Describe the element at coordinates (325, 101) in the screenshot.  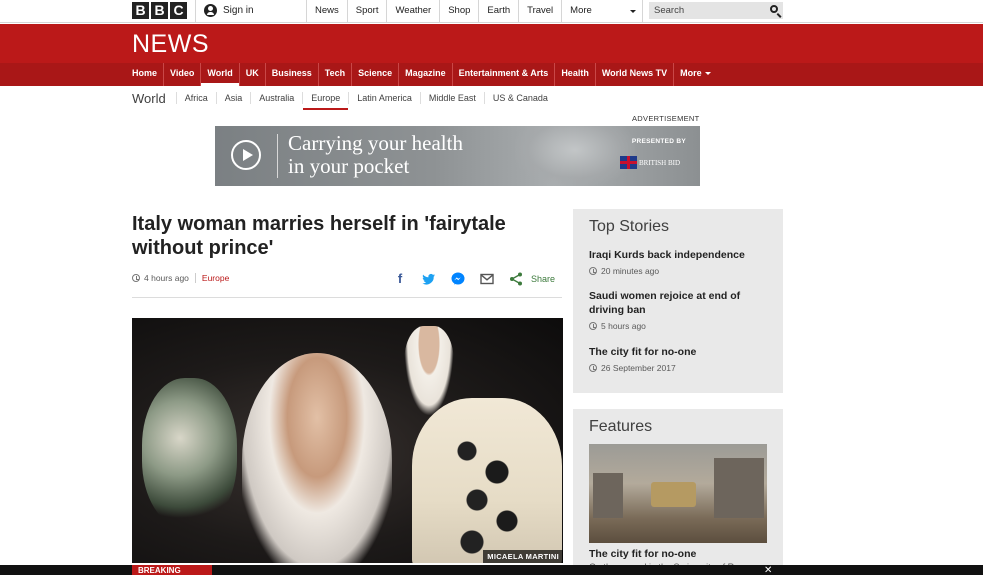
I see `subnav-europe: Europe` at that location.